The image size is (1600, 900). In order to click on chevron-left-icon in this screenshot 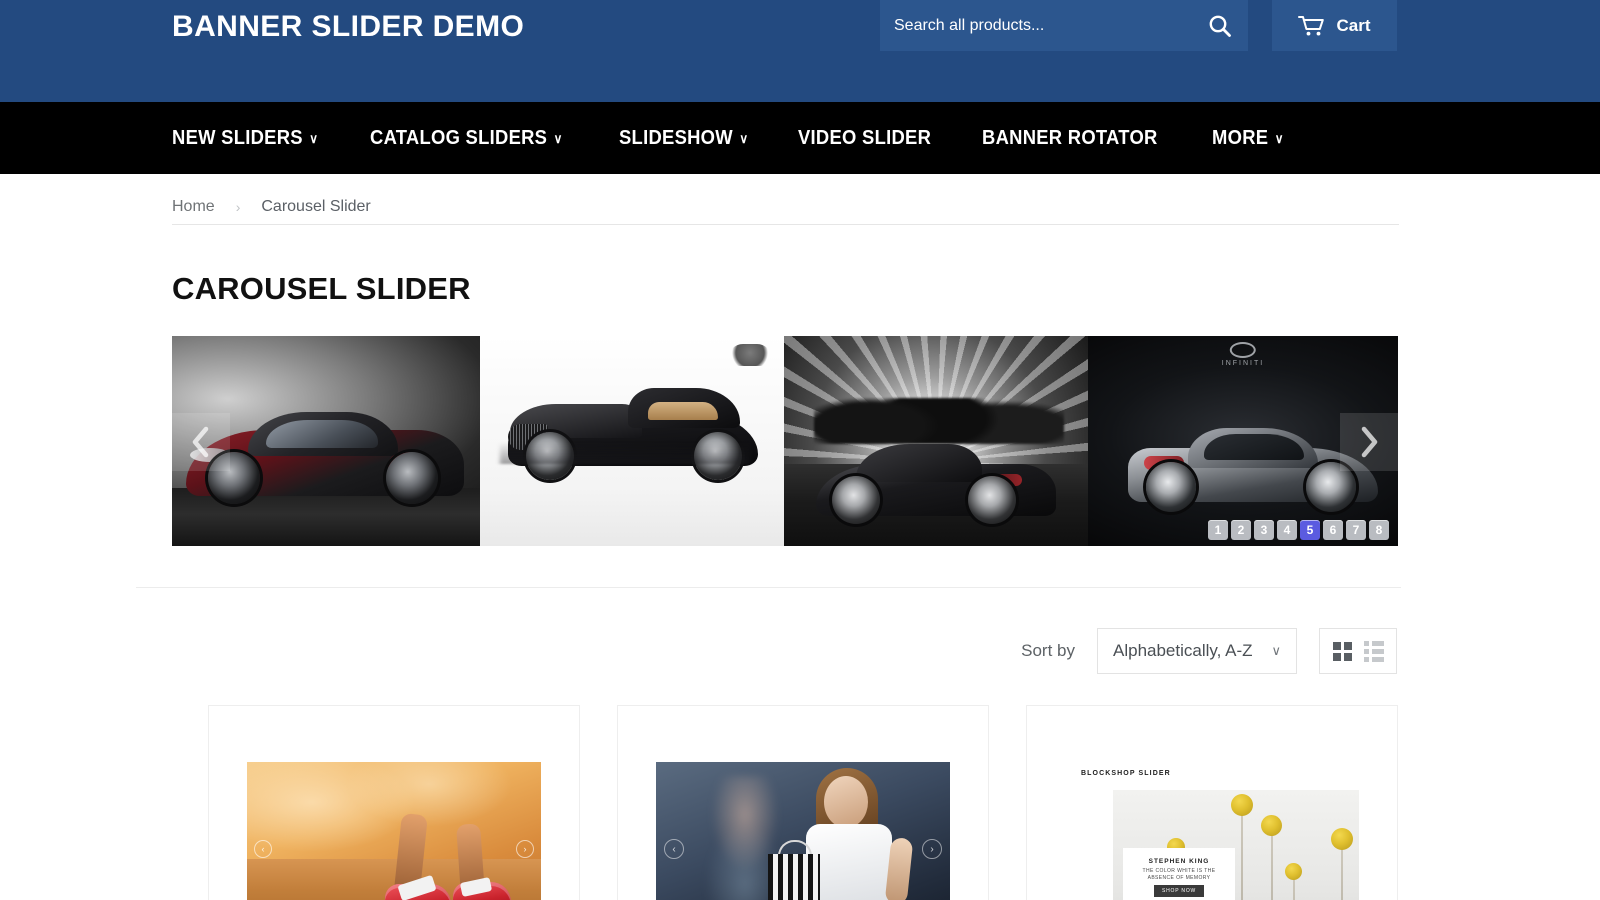, I will do `click(200, 442)`.